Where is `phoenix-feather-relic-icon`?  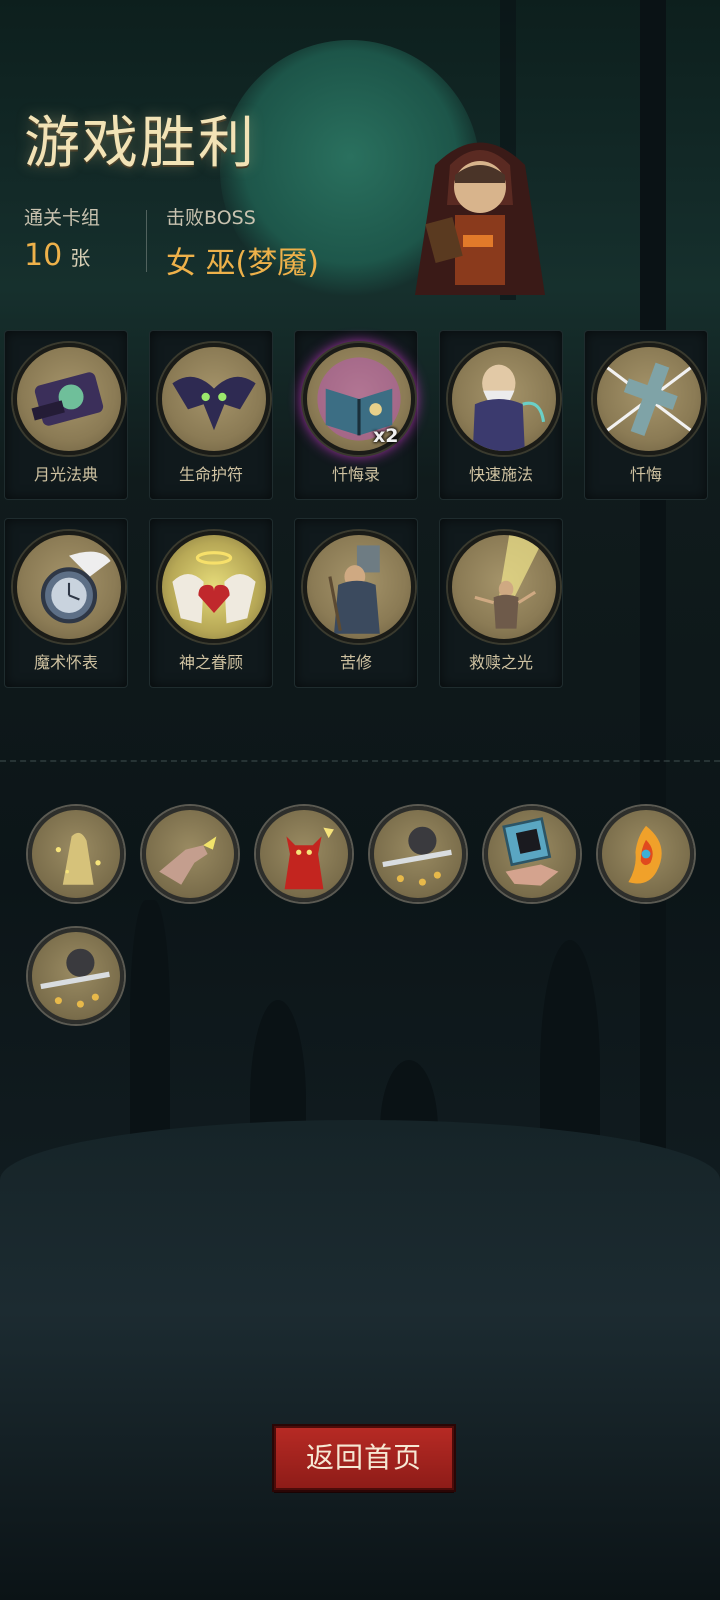
phoenix-feather-relic-icon is located at coordinates (646, 854).